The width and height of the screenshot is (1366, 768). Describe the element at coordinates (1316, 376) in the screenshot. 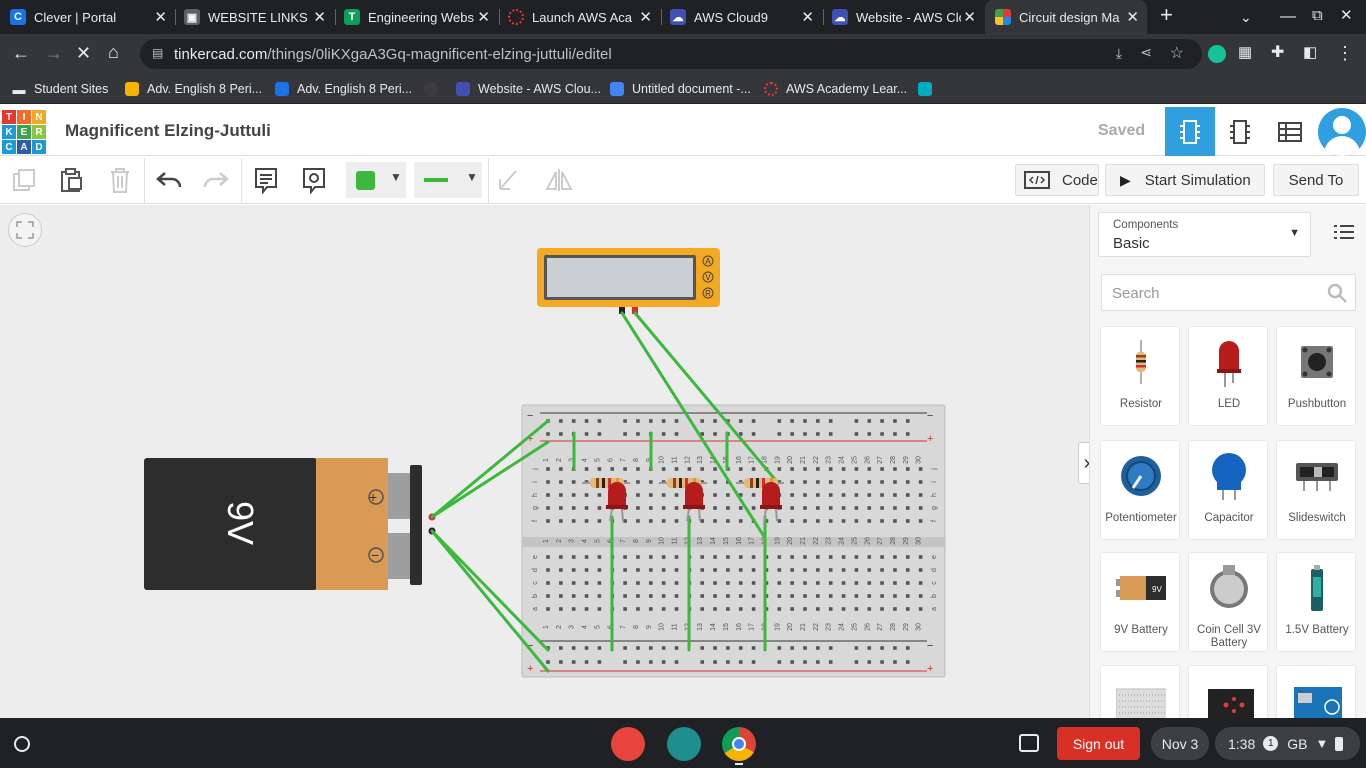

I see `component-card-pushbutton: Pushbutton` at that location.